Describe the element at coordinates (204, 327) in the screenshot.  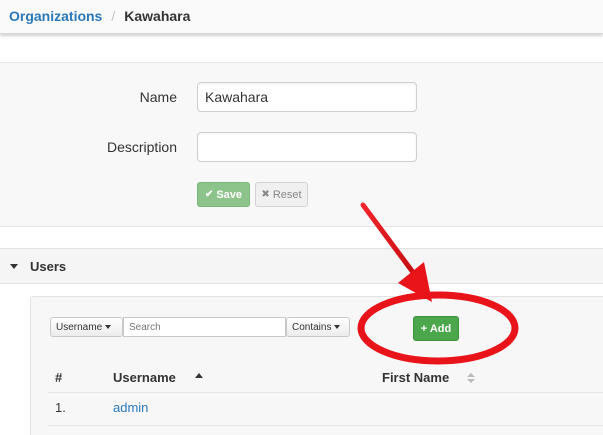
I see `search-input` at that location.